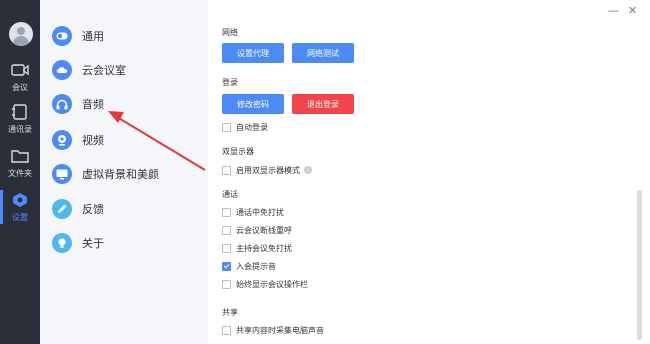 The width and height of the screenshot is (650, 344). I want to click on annotation-arrow, so click(157, 141).